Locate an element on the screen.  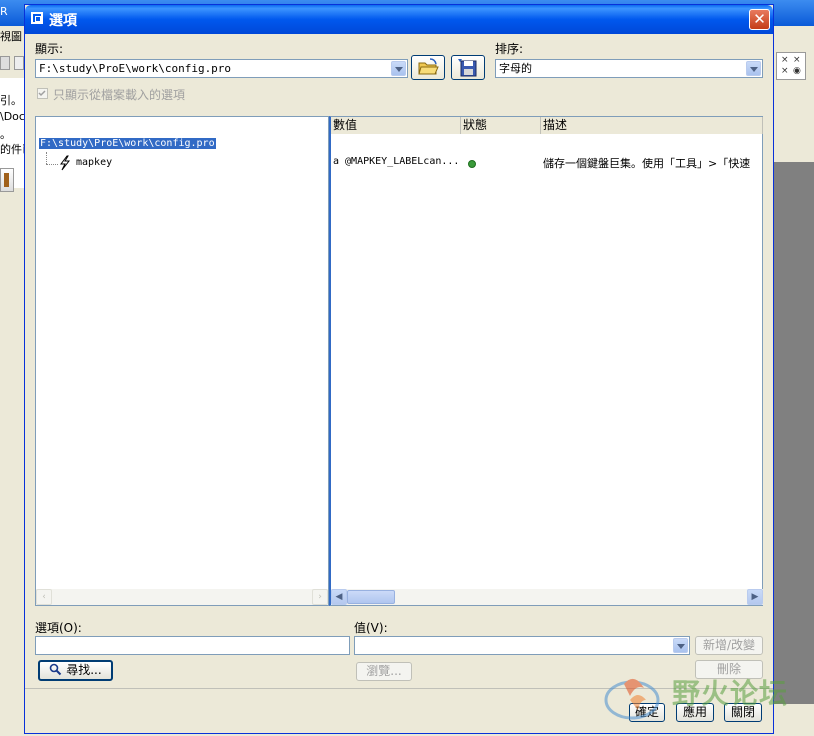
background-tool-icon is located at coordinates (7, 180).